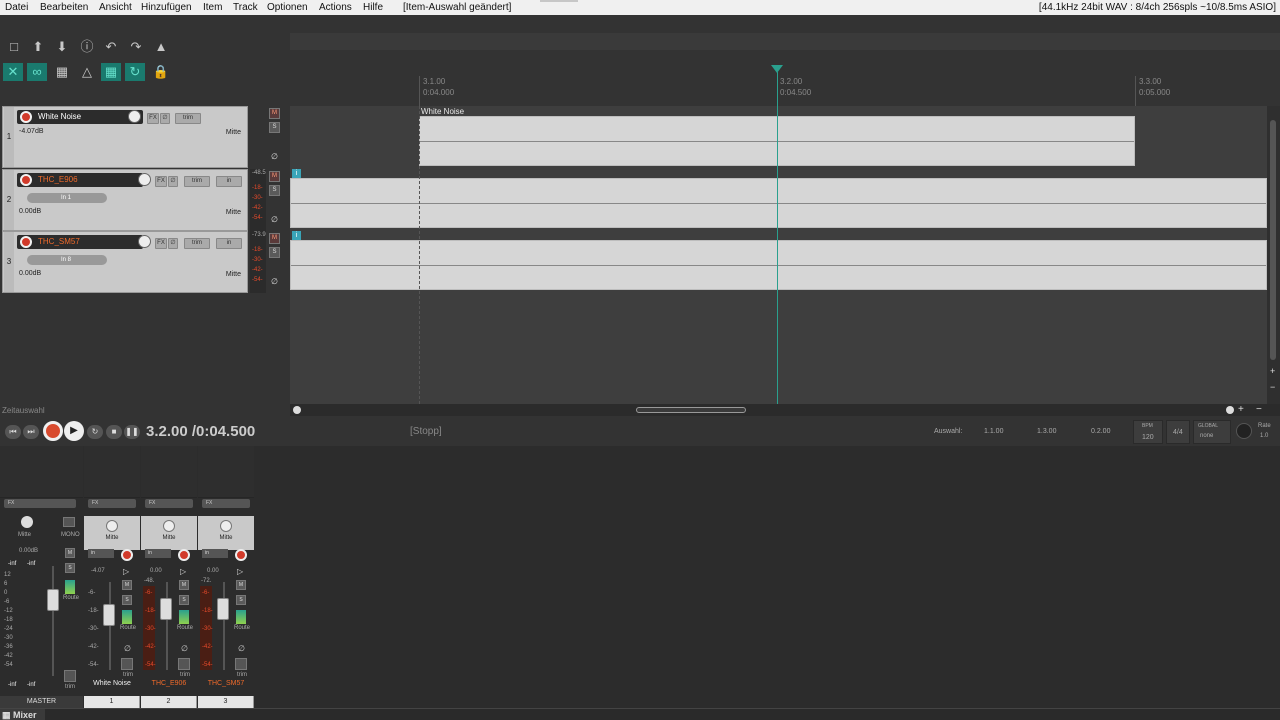  What do you see at coordinates (111, 47) in the screenshot?
I see `undo-icon: ↶` at bounding box center [111, 47].